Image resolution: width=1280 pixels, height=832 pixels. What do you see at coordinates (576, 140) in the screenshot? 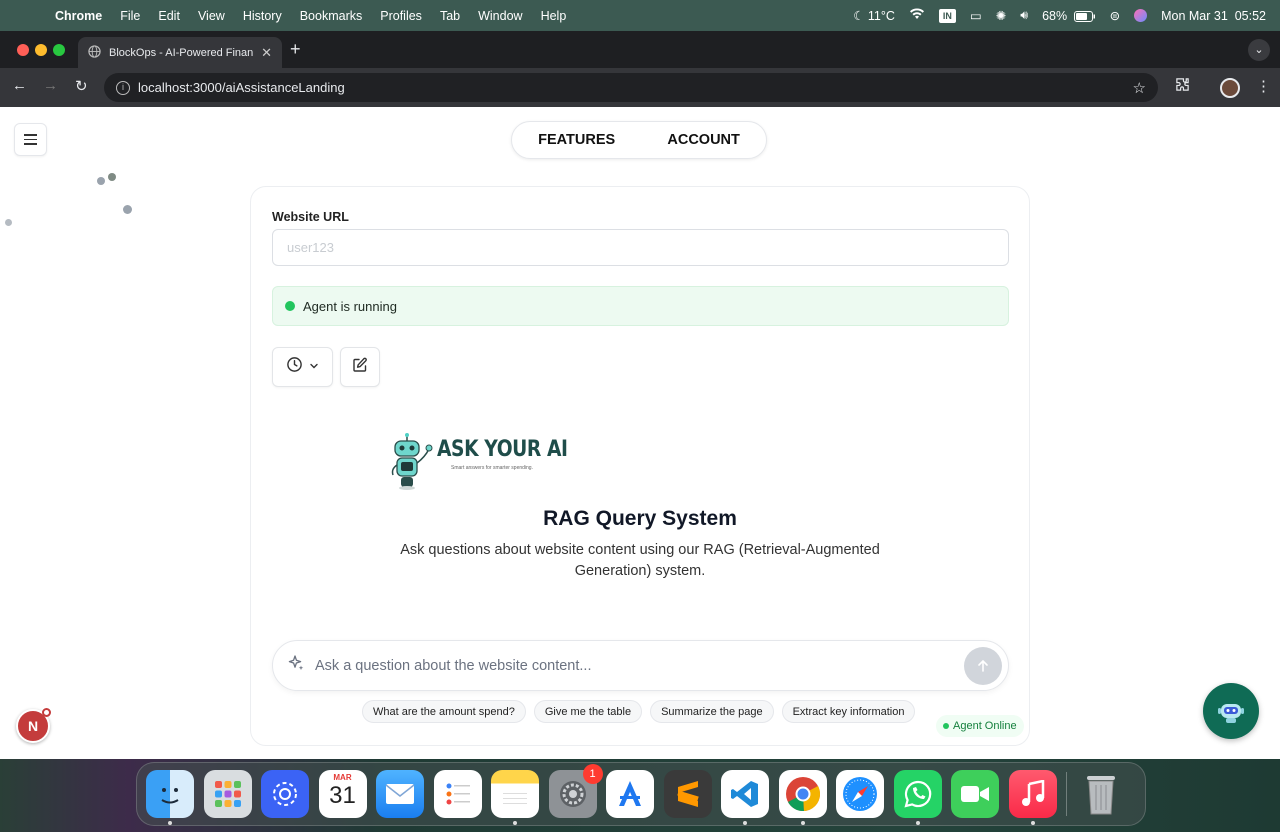
I see `nav-features-link: FEATURES` at bounding box center [576, 140].